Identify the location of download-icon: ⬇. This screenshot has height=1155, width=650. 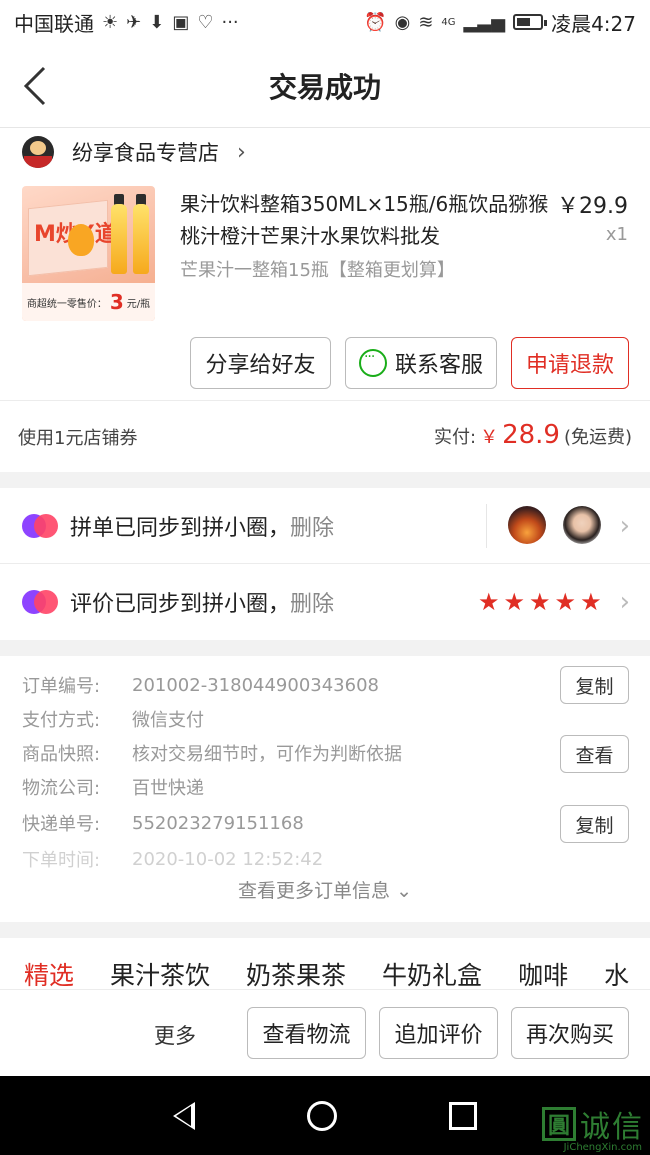
(157, 22).